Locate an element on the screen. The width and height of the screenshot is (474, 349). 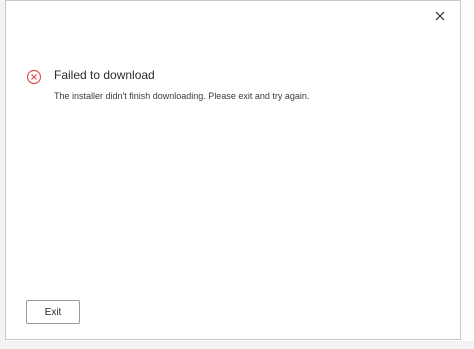
dialog-header: Failed to download is located at coordinates (90, 76).